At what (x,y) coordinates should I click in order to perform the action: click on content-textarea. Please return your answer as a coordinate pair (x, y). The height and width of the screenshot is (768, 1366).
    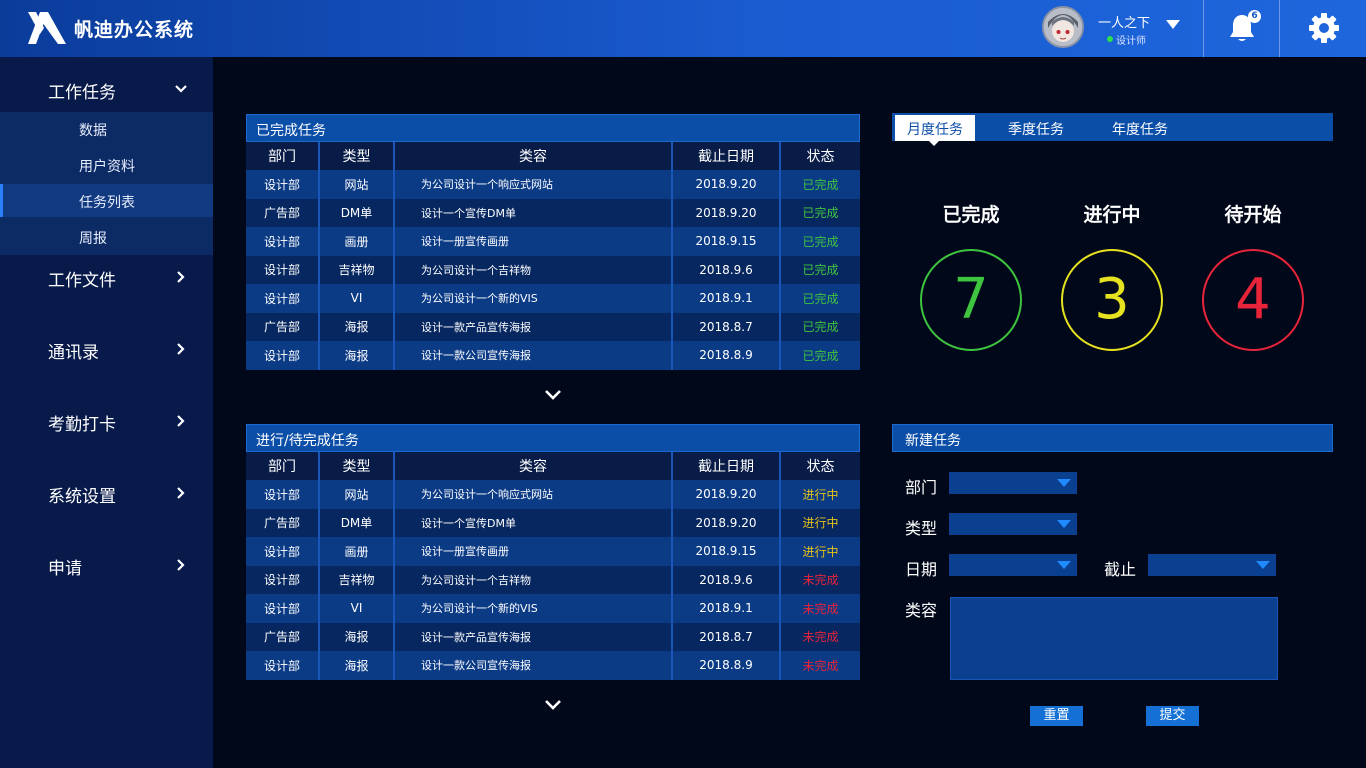
    Looking at the image, I should click on (1114, 638).